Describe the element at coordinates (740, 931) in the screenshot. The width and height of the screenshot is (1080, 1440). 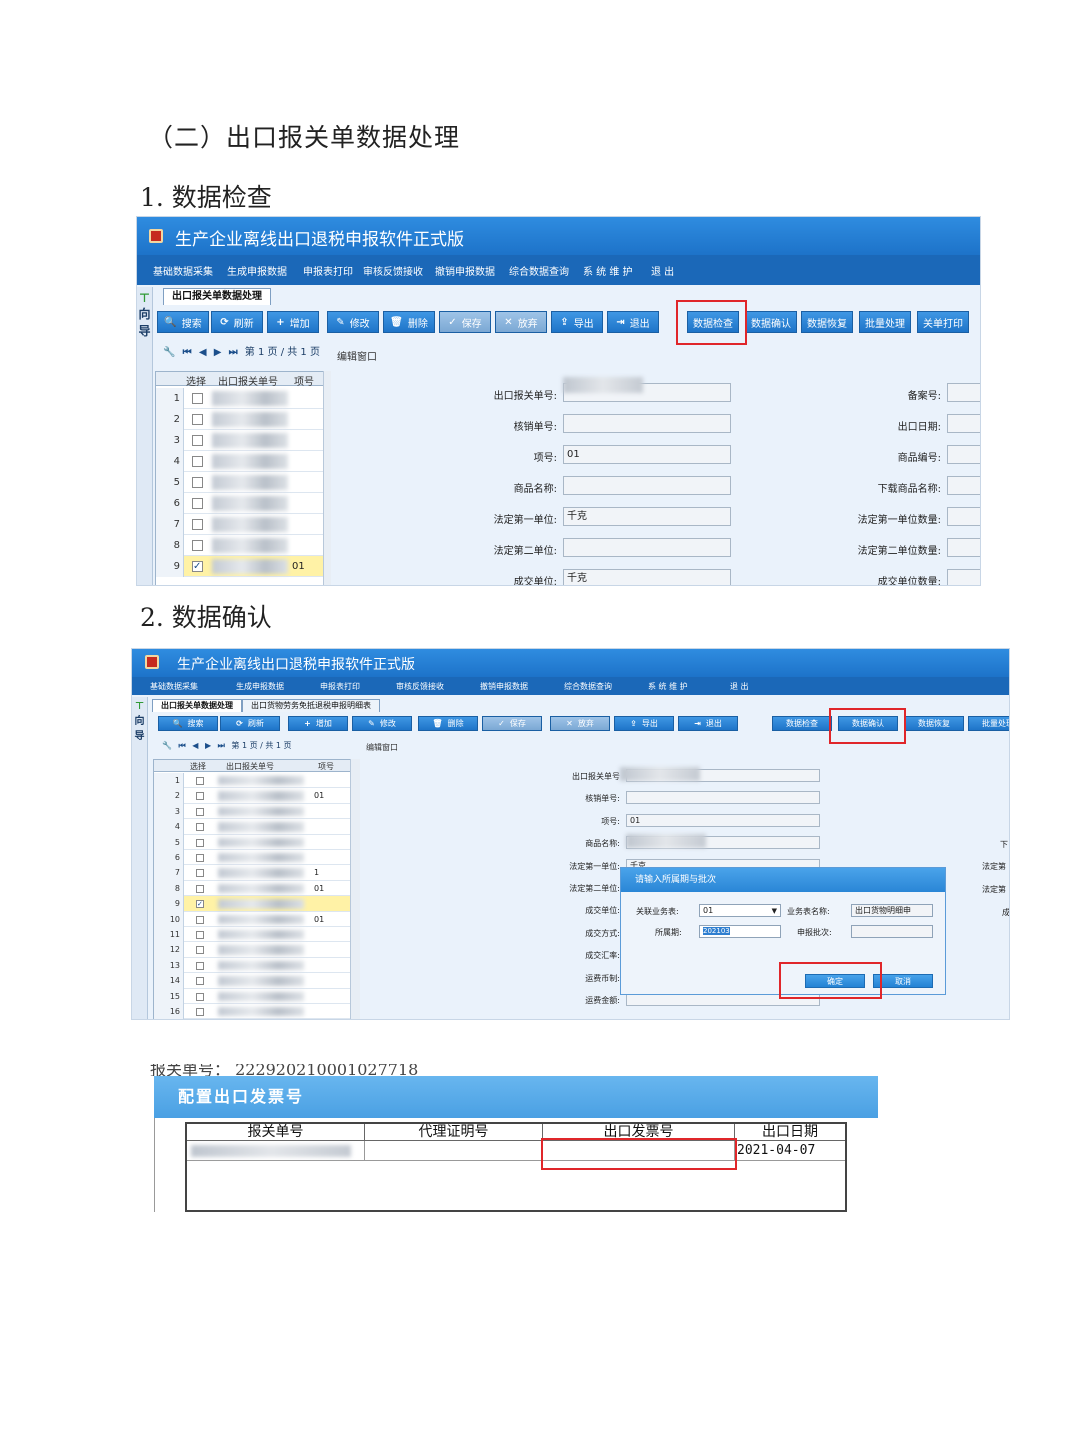
I see `period-input: 202103` at that location.